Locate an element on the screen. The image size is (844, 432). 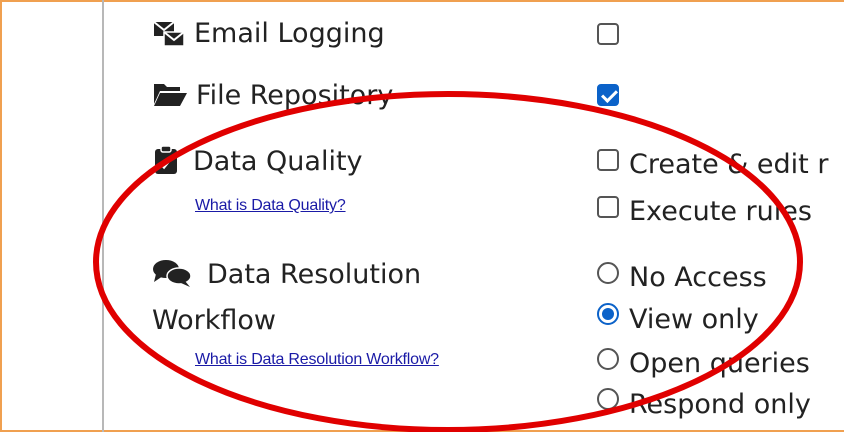
respond-only-radio is located at coordinates (608, 399).